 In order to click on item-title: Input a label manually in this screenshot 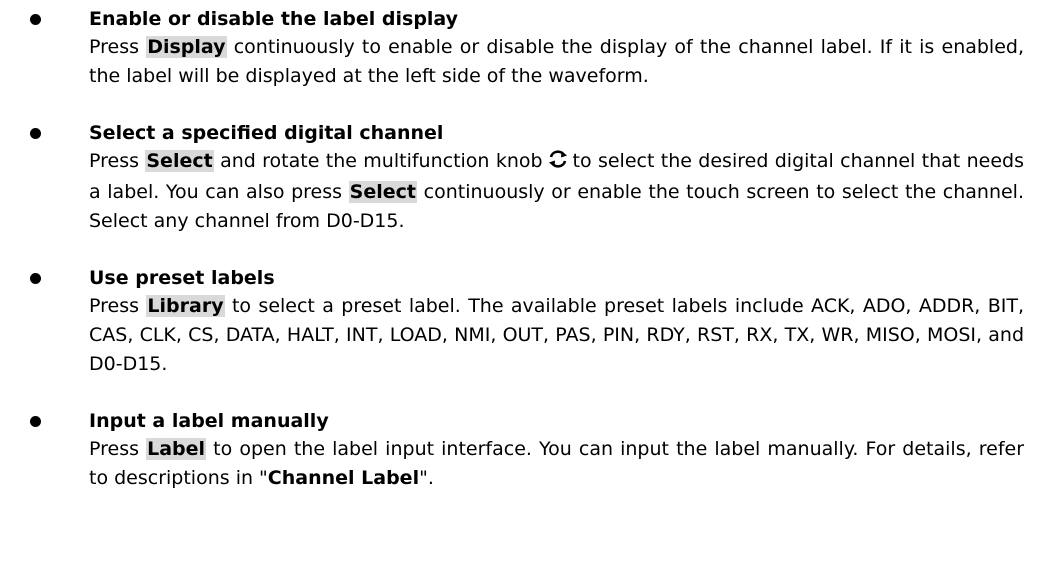, I will do `click(209, 421)`.